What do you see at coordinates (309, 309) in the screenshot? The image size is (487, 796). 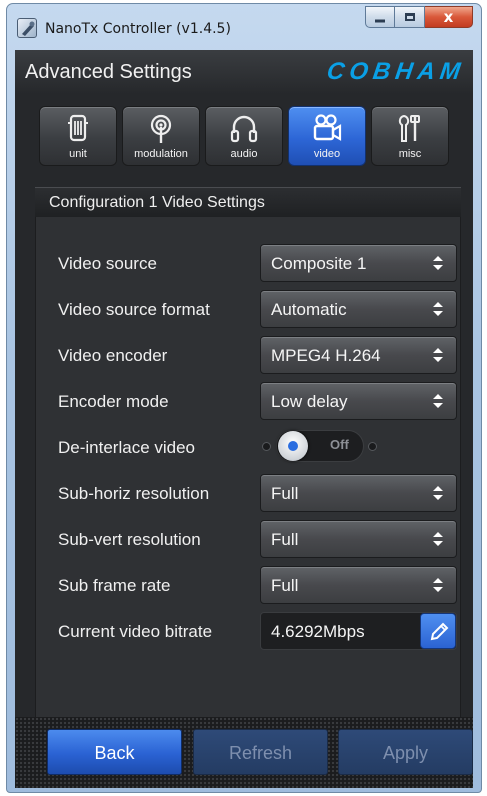 I see `select-value: Automatic` at bounding box center [309, 309].